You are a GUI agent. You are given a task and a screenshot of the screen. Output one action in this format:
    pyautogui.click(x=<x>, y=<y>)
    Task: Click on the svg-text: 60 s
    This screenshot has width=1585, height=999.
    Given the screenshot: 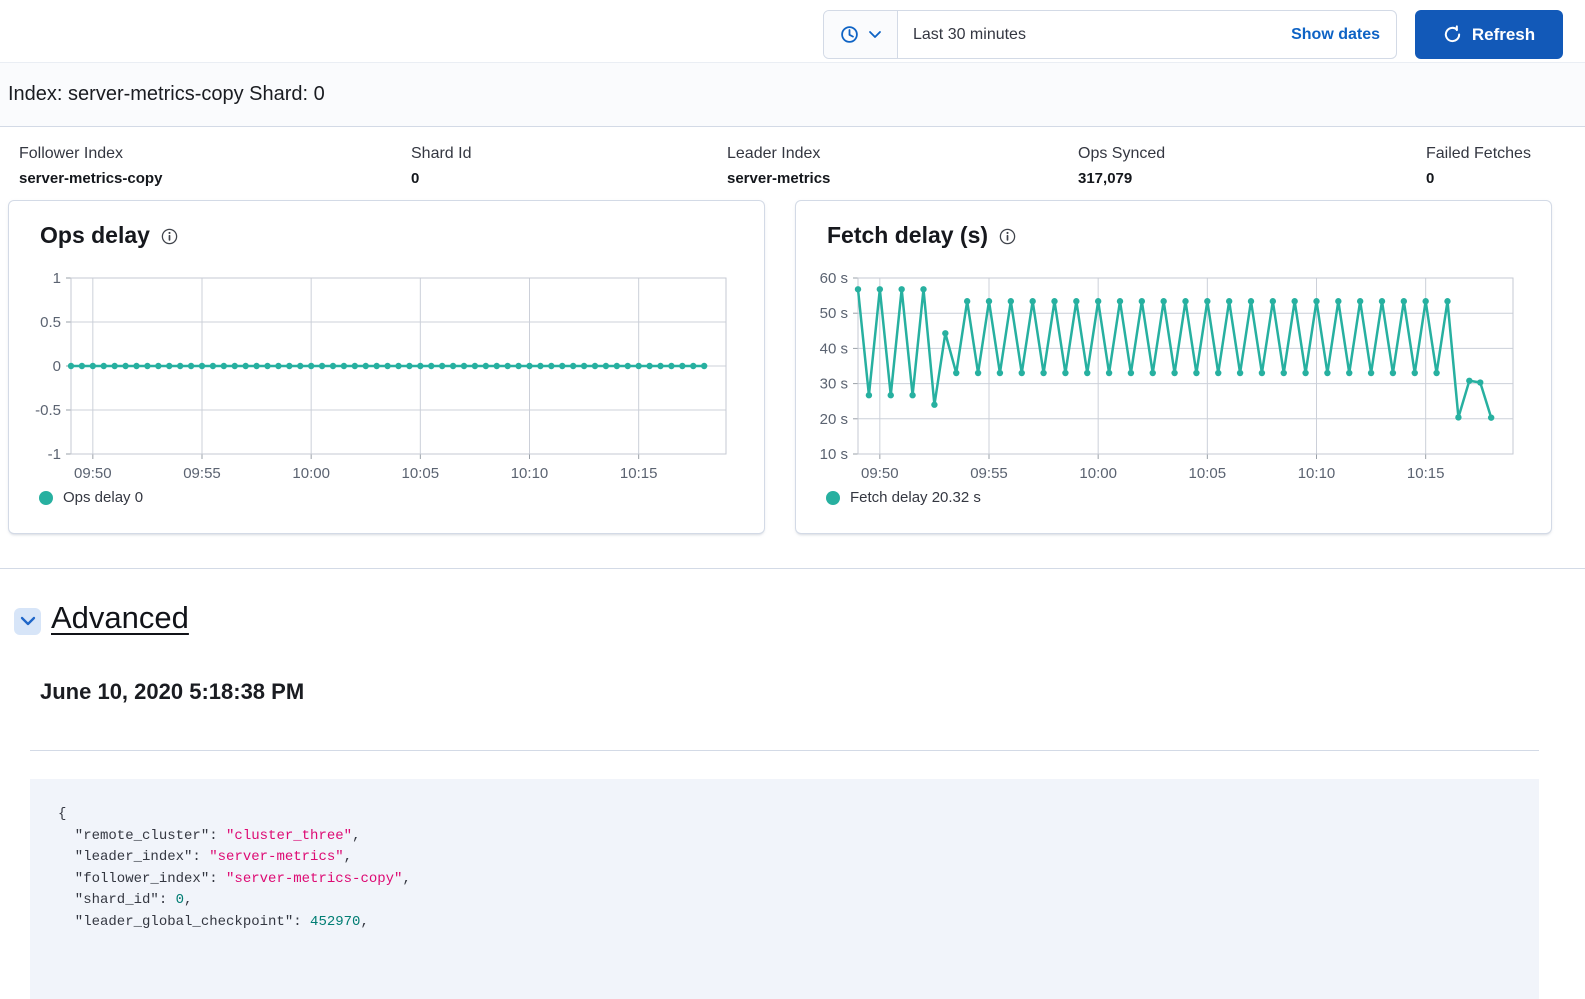 What is the action you would take?
    pyautogui.click(x=834, y=278)
    